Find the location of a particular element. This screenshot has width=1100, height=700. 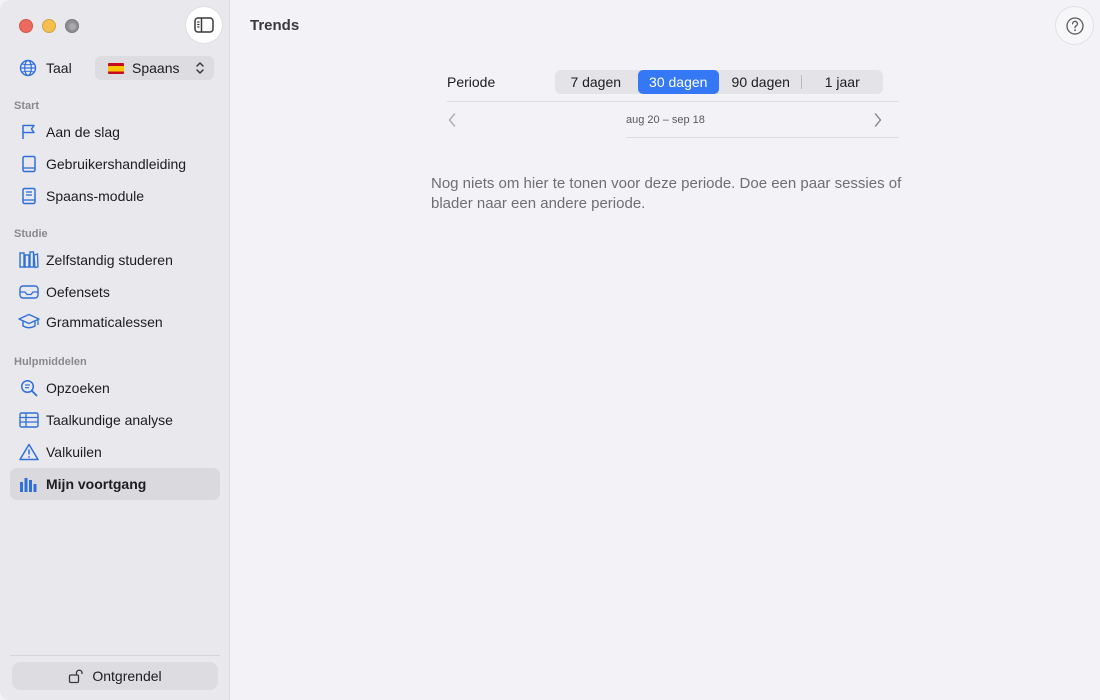

language-select: Spaans is located at coordinates (154, 68).